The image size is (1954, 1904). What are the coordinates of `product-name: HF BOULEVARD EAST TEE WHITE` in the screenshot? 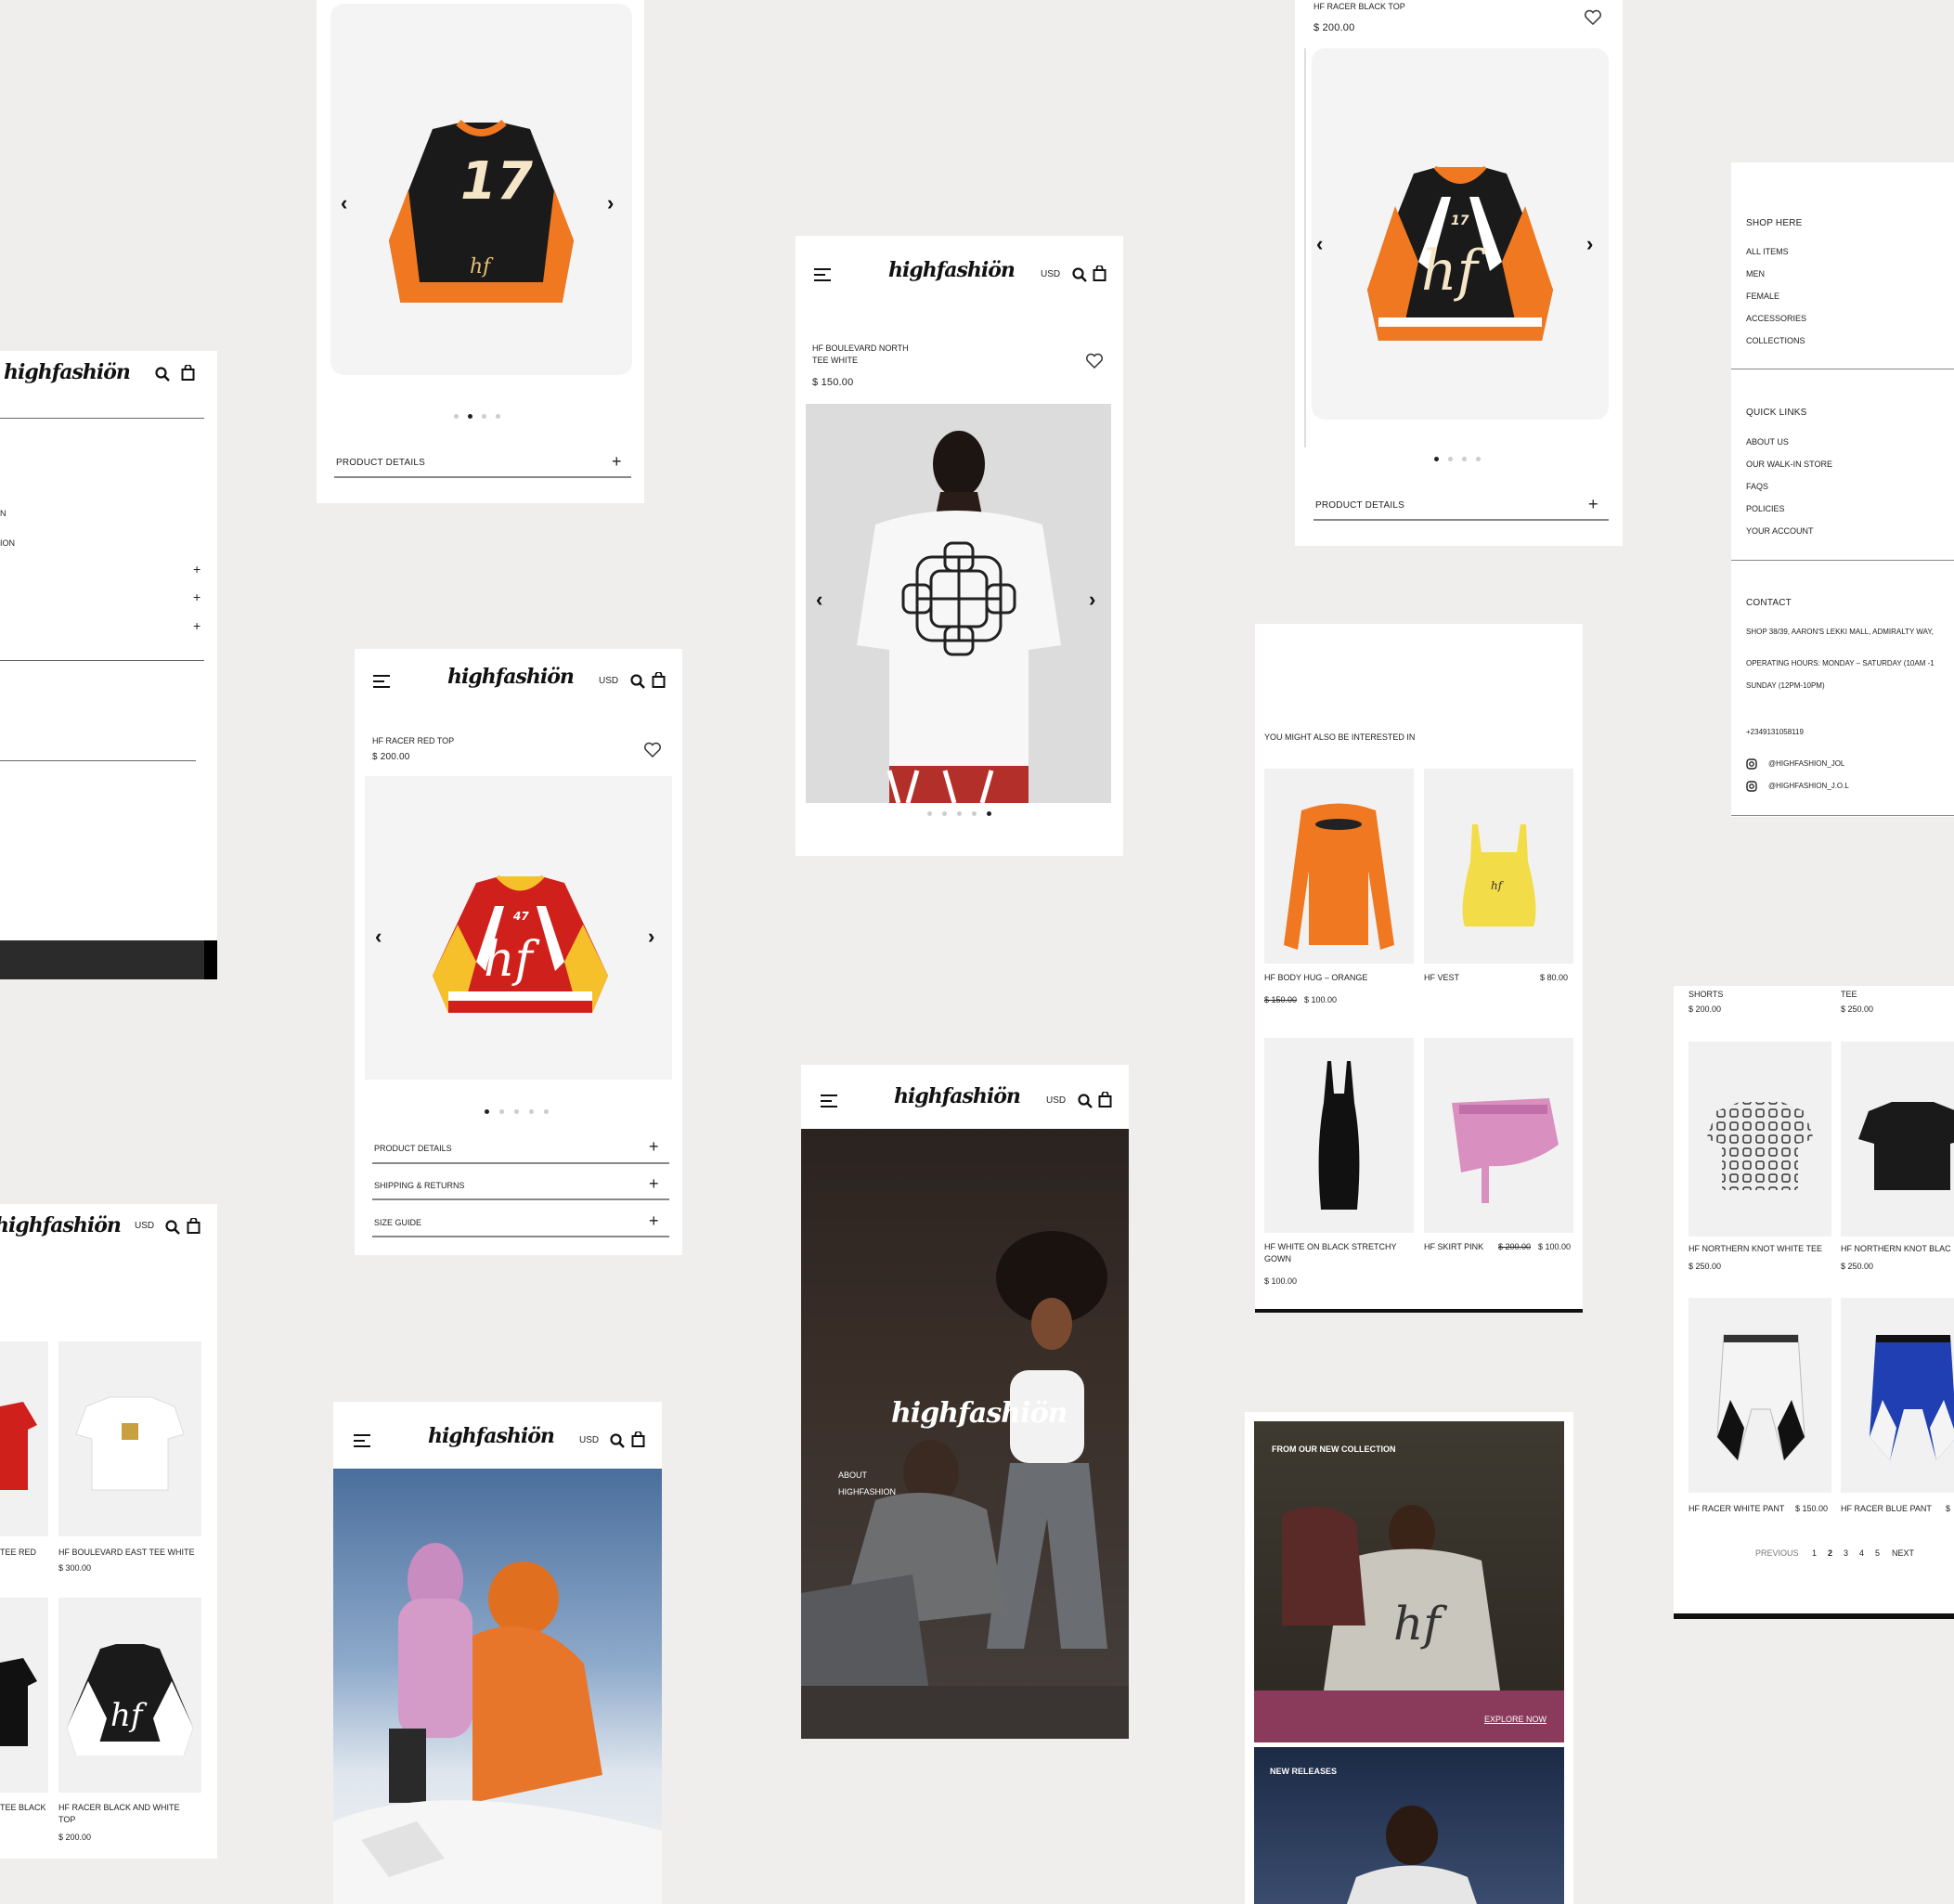 It's located at (127, 1552).